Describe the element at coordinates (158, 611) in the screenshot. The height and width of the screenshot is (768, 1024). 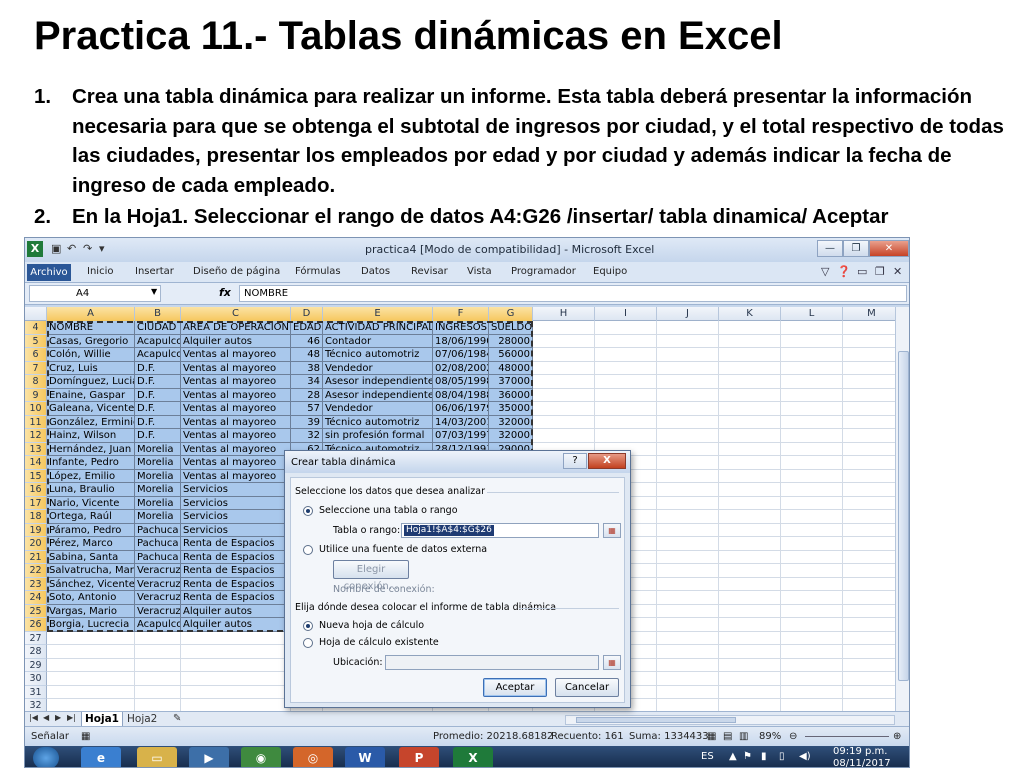
I see `cell: Veracruz` at that location.